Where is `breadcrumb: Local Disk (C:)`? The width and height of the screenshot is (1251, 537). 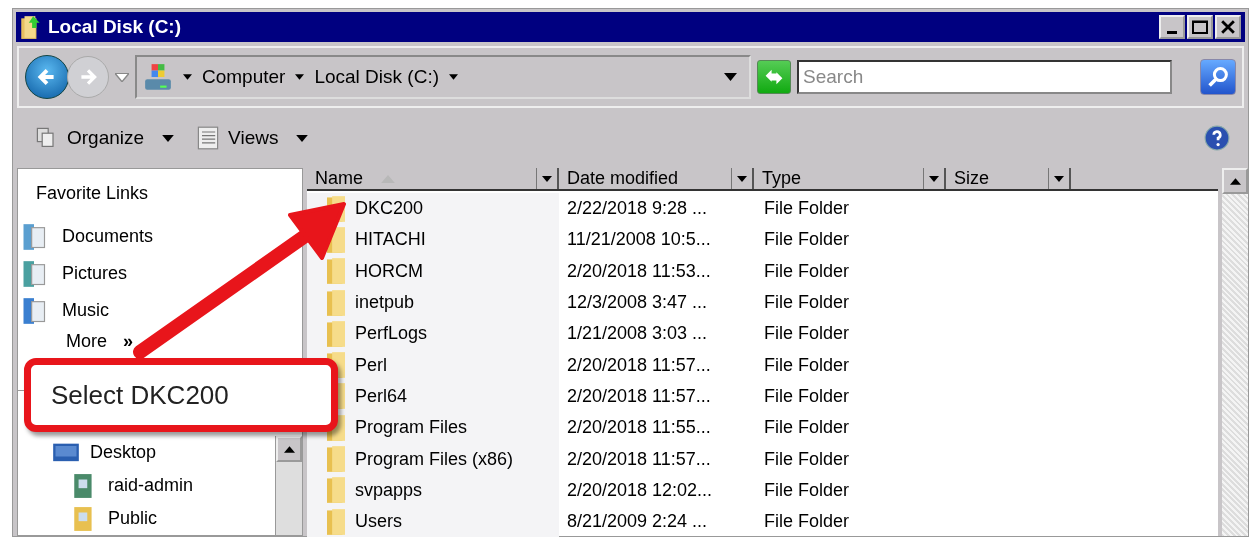 breadcrumb: Local Disk (C:) is located at coordinates (376, 77).